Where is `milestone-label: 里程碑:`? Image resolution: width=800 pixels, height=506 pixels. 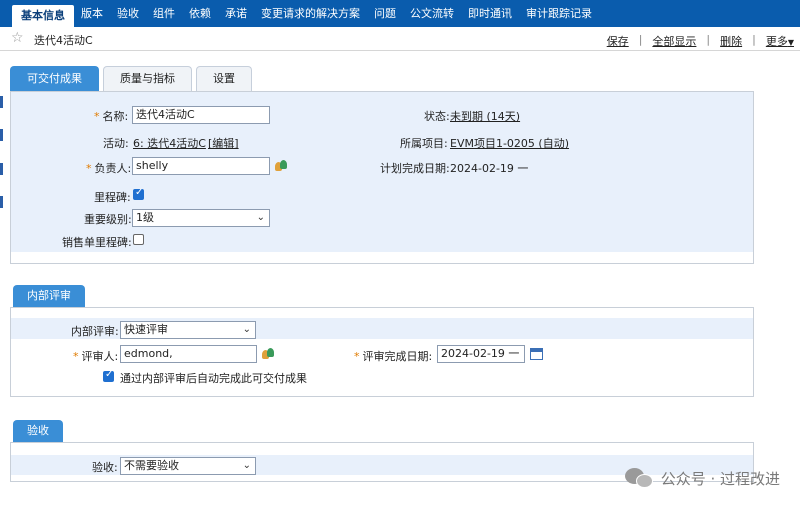
milestone-label: 里程碑: is located at coordinates (112, 197).